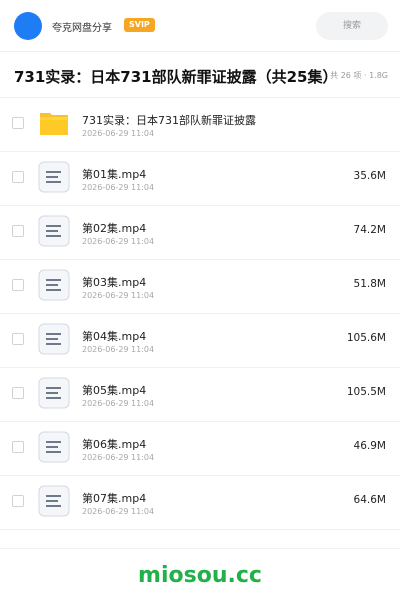  I want to click on watermark: miosou.cc, so click(200, 575).